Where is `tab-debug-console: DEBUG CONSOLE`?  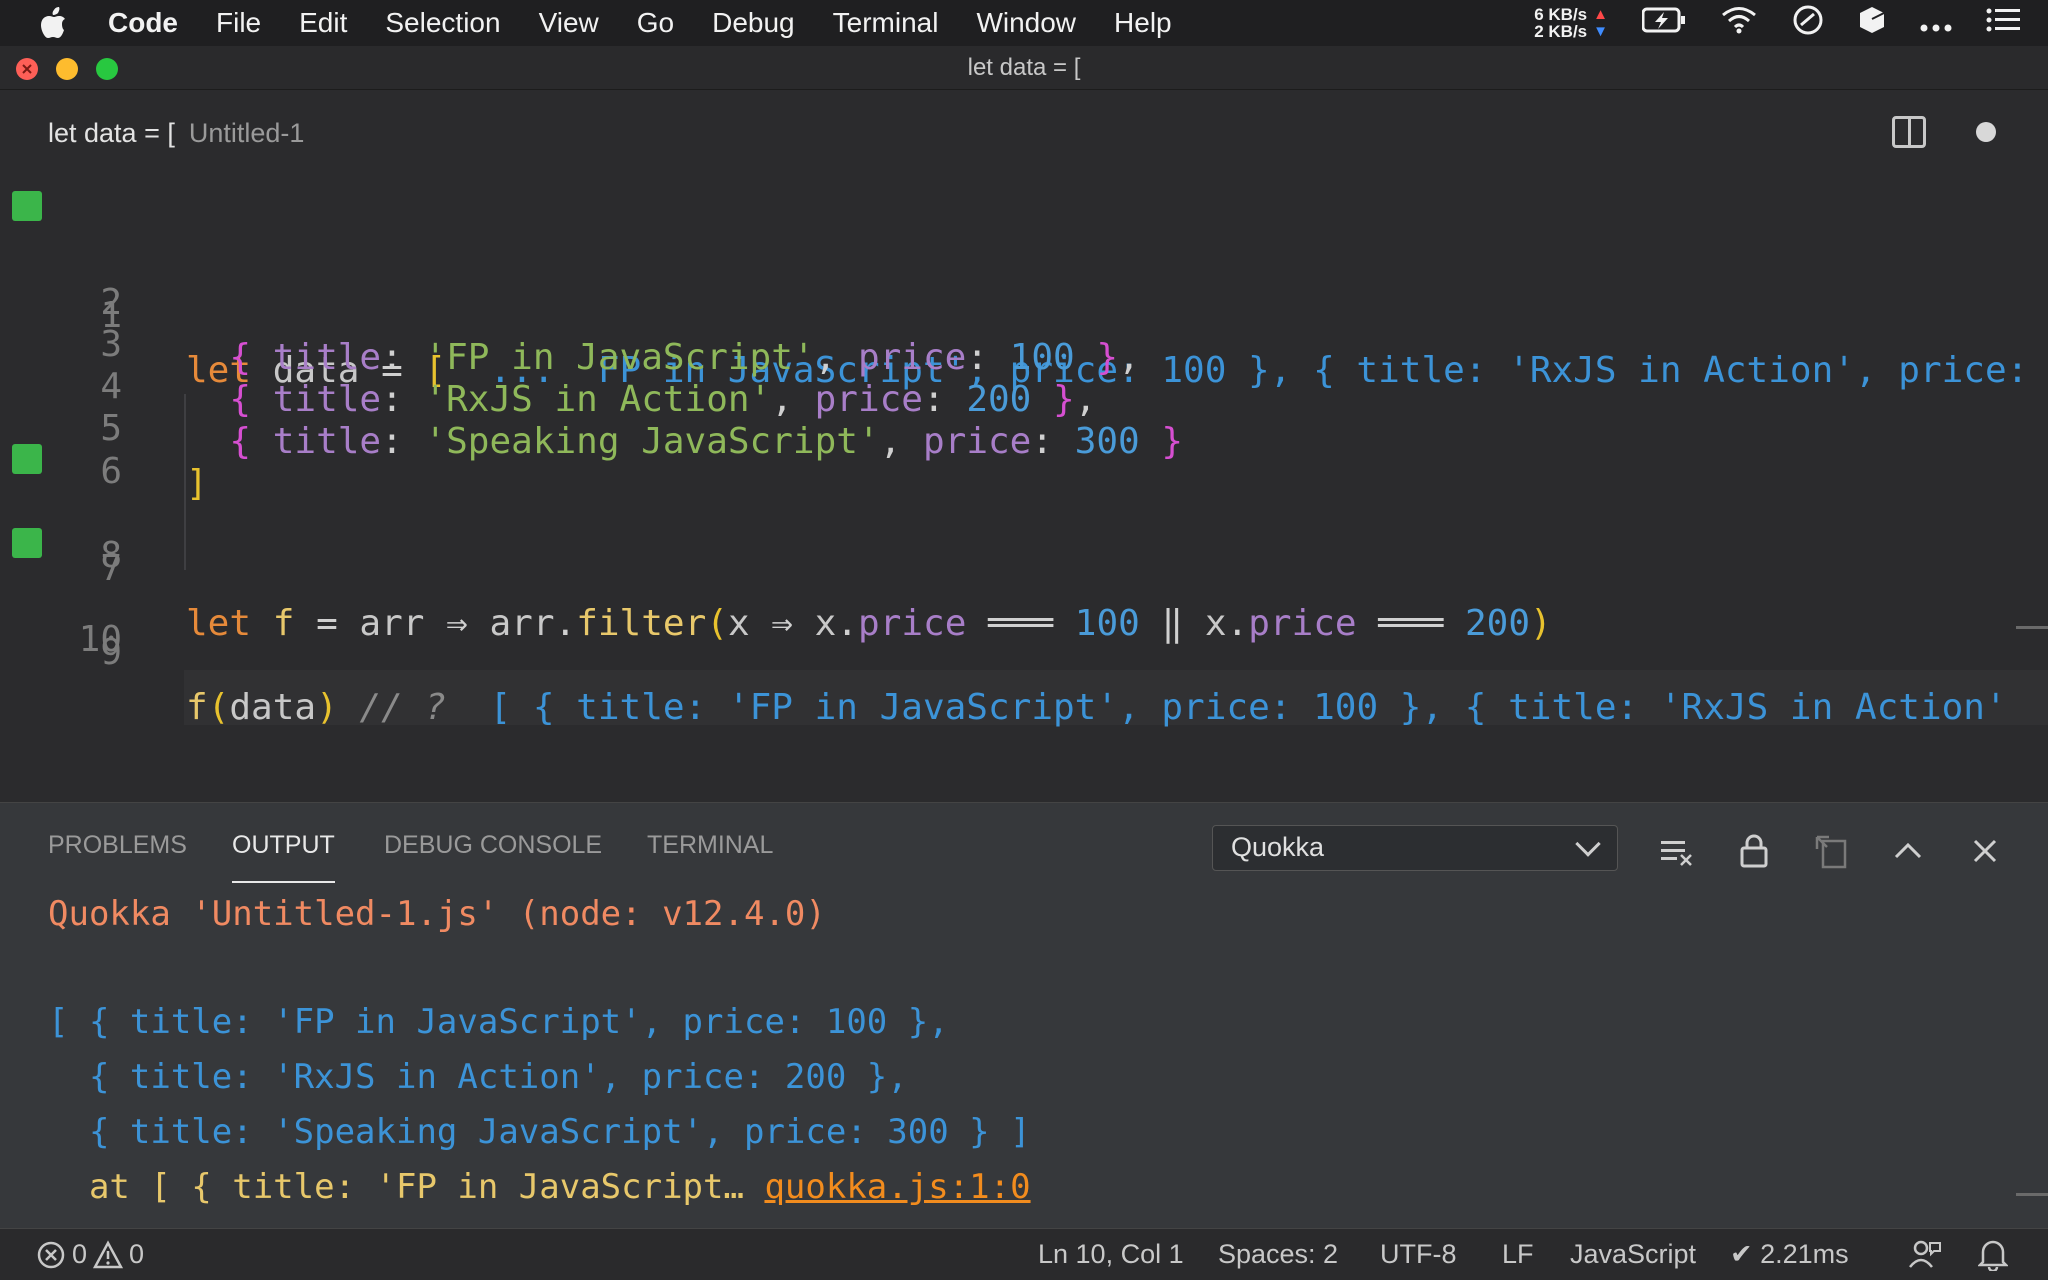 tab-debug-console: DEBUG CONSOLE is located at coordinates (493, 845).